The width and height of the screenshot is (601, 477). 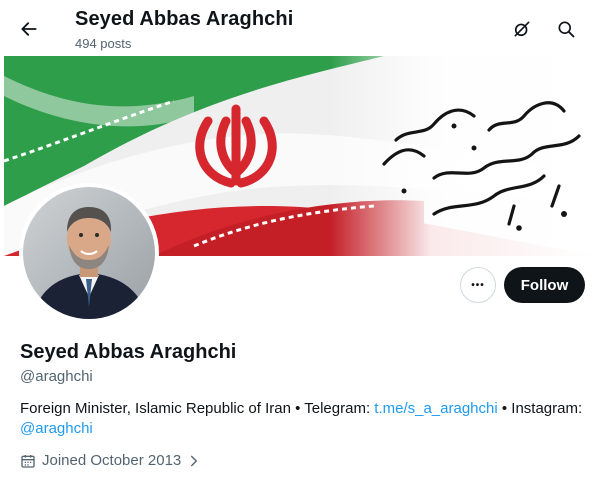 I want to click on profile-header: Seyed Abbas Araghchi 494 posts, so click(x=300, y=28).